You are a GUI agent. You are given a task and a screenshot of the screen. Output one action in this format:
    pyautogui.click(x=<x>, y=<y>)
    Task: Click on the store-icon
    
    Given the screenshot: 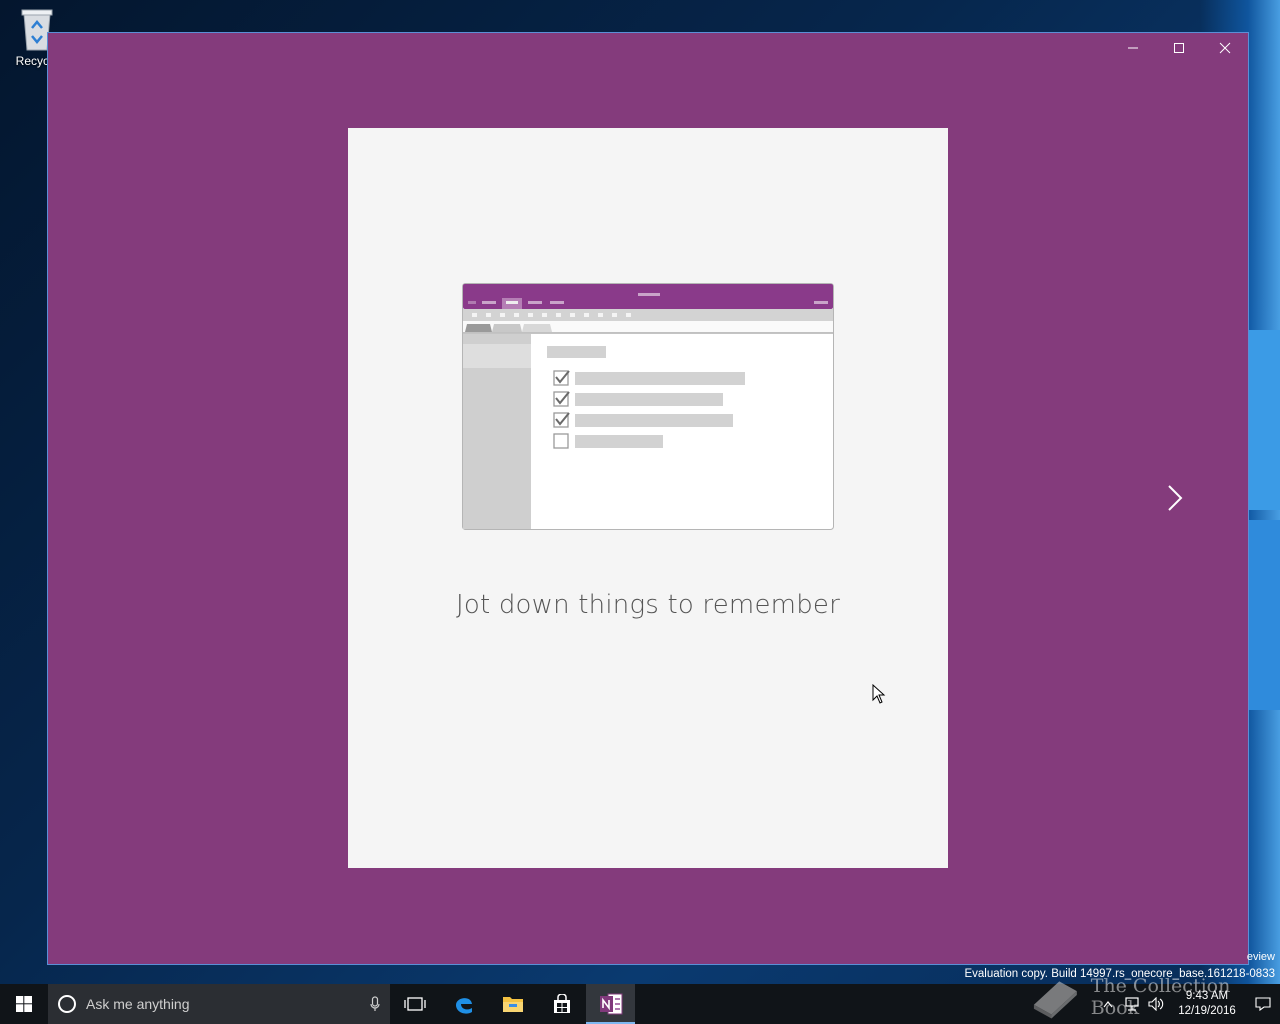 What is the action you would take?
    pyautogui.click(x=561, y=1003)
    